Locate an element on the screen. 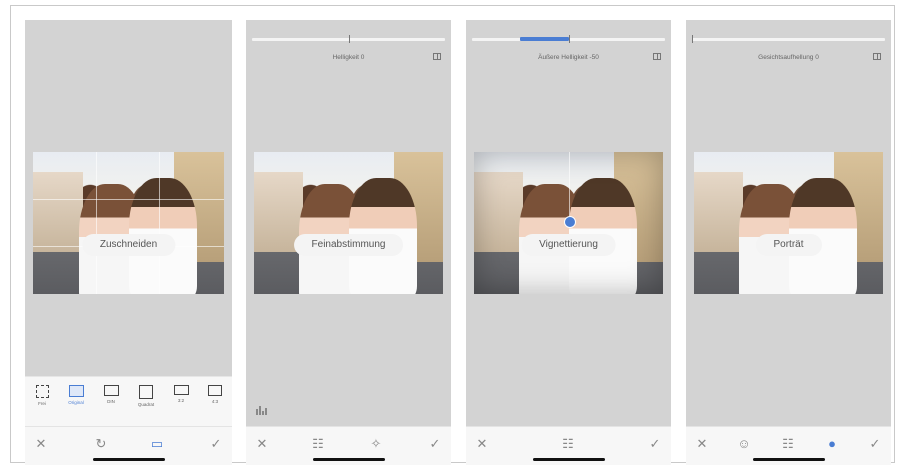  vignette-center-handle is located at coordinates (569, 222).